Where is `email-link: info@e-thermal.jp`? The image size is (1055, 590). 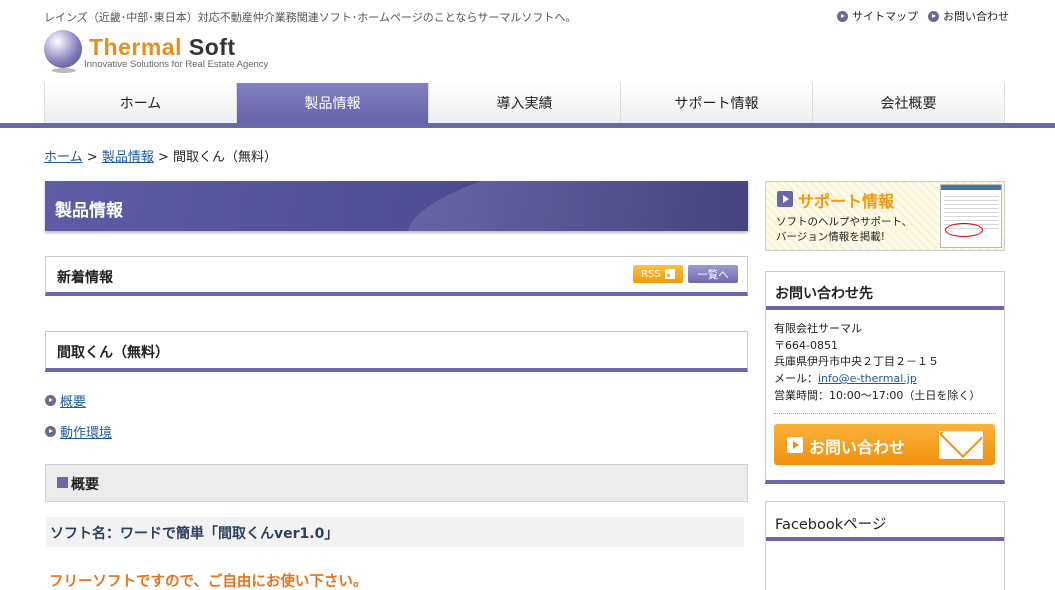
email-link: info@e-thermal.jp is located at coordinates (867, 378).